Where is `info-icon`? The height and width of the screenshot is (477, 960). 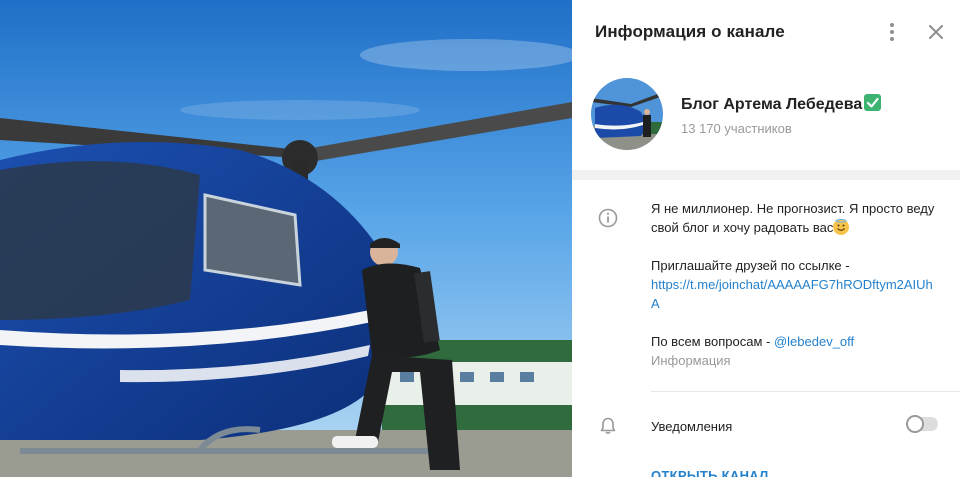 info-icon is located at coordinates (608, 218).